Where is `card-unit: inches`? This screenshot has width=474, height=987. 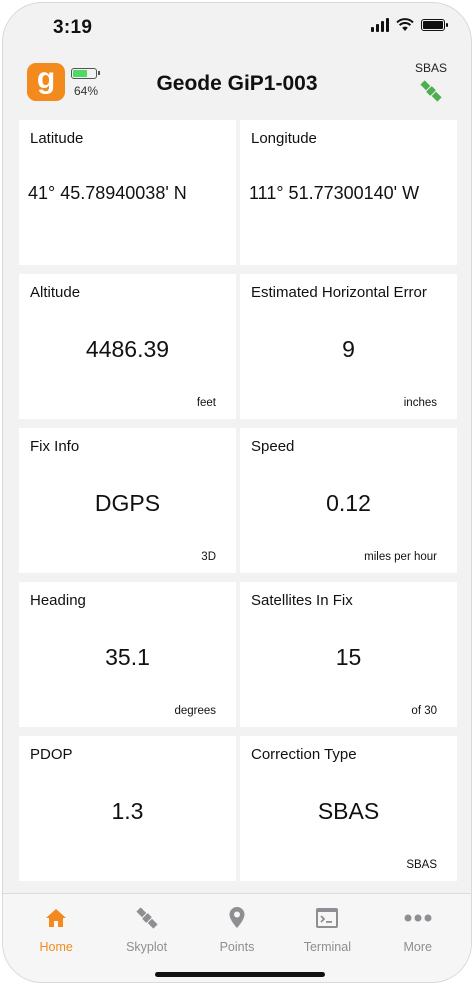
card-unit: inches is located at coordinates (420, 403).